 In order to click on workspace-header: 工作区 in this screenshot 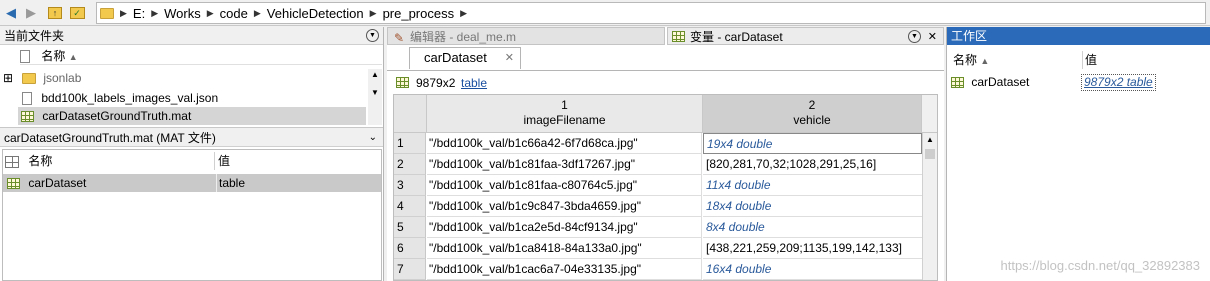, I will do `click(1078, 36)`.